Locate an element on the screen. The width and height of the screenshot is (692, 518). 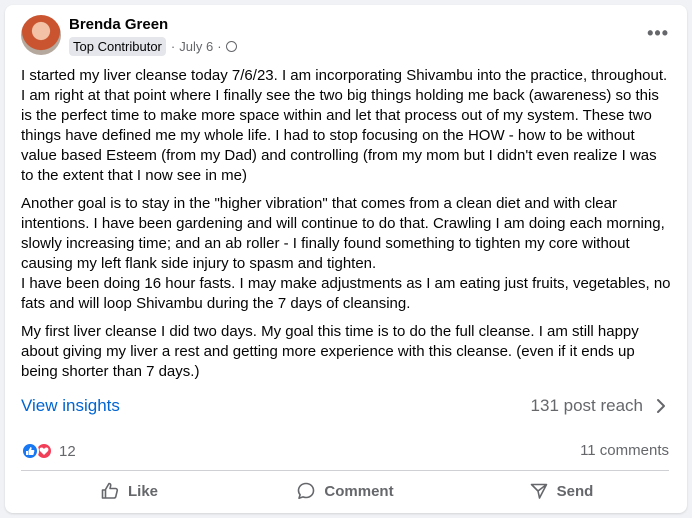
send-button: Send is located at coordinates (561, 491).